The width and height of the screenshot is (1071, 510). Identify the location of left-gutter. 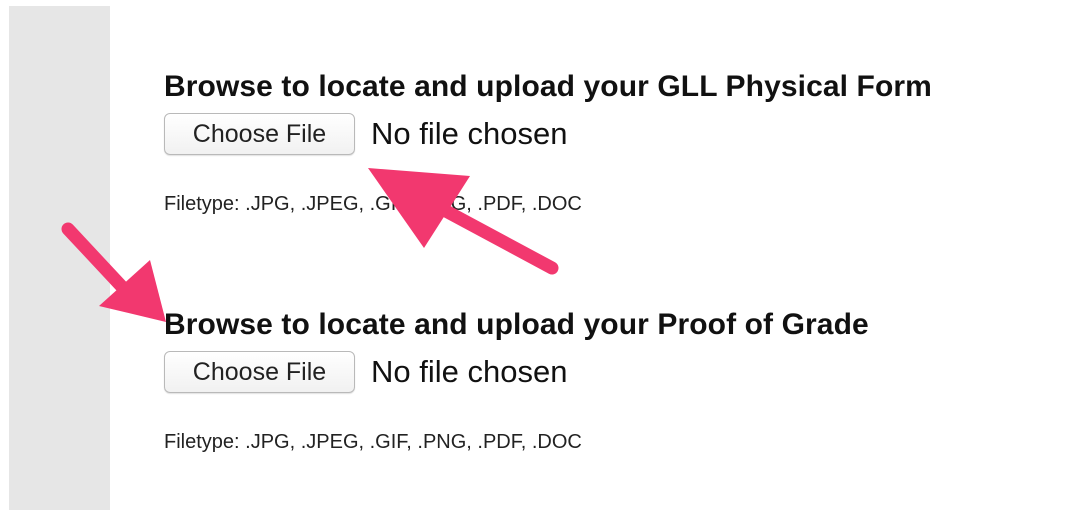
(59, 258).